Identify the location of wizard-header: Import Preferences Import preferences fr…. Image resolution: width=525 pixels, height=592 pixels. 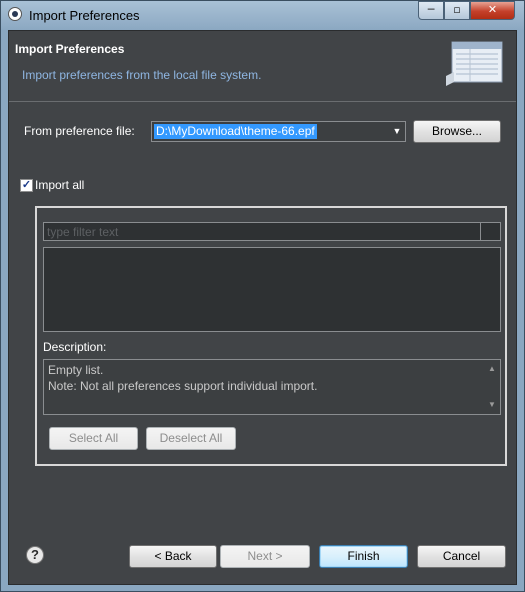
(262, 66).